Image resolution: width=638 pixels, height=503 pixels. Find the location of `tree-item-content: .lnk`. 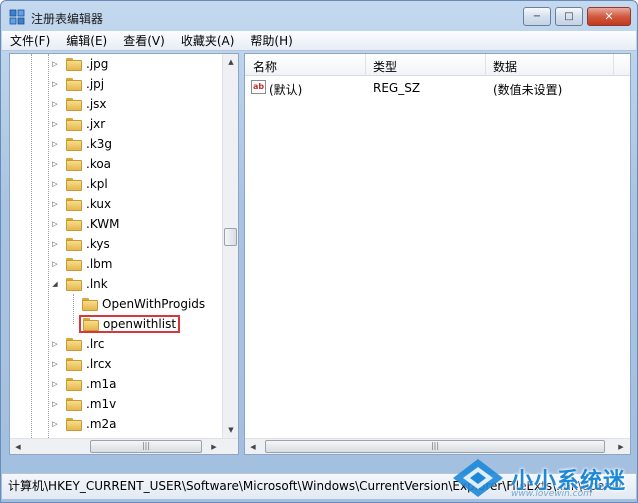

tree-item-content: .lnk is located at coordinates (87, 284).